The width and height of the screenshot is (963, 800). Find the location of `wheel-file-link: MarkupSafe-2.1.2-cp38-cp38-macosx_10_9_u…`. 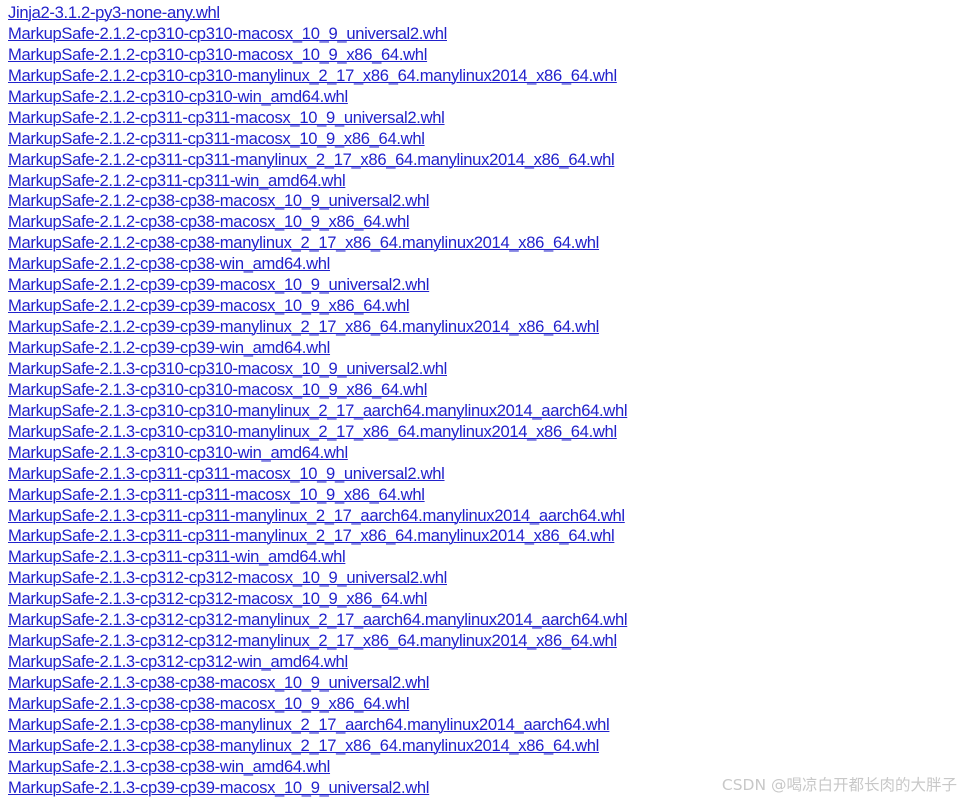

wheel-file-link: MarkupSafe-2.1.2-cp38-cp38-macosx_10_9_u… is located at coordinates (218, 200).